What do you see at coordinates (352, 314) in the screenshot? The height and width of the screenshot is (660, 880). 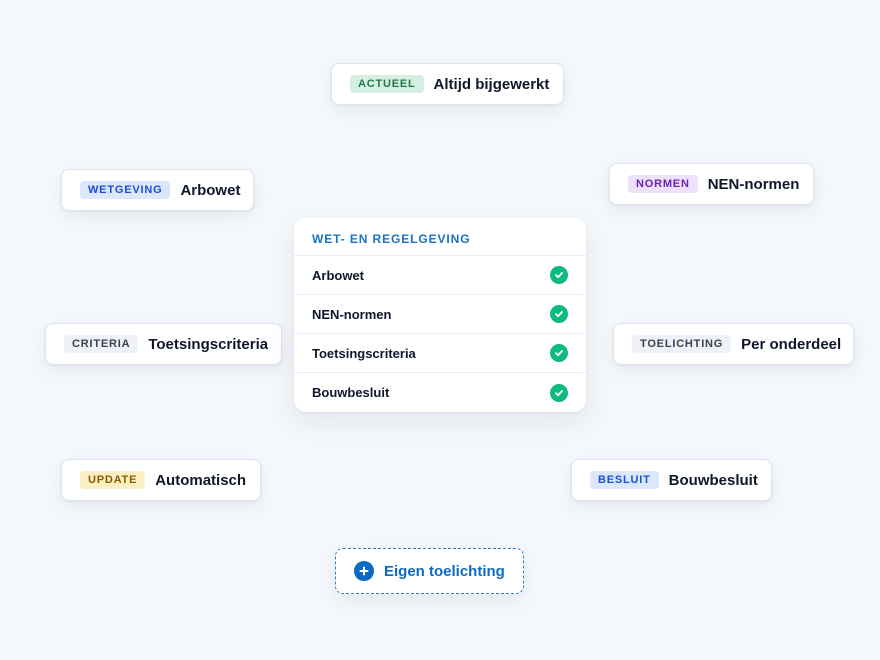 I see `regulation-label: NEN-normen` at bounding box center [352, 314].